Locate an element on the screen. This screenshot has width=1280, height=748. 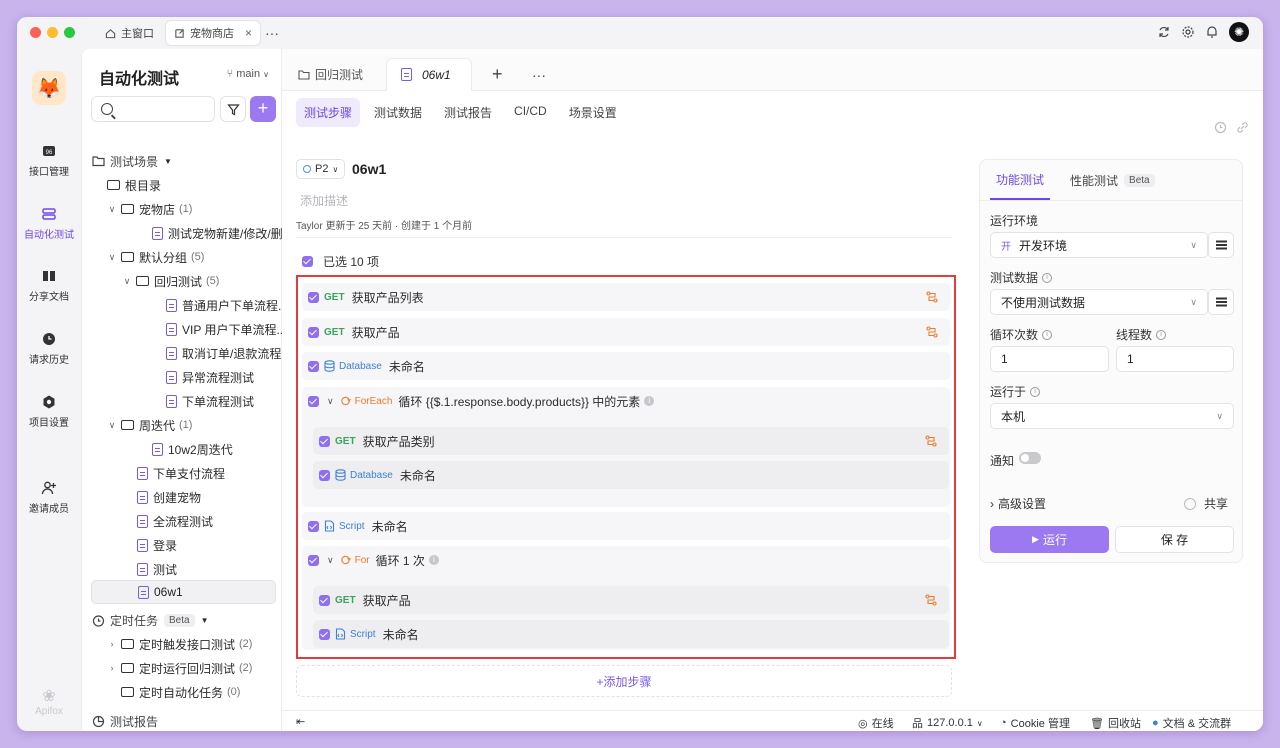
loop-count-input: 1 is located at coordinates (1049, 359).